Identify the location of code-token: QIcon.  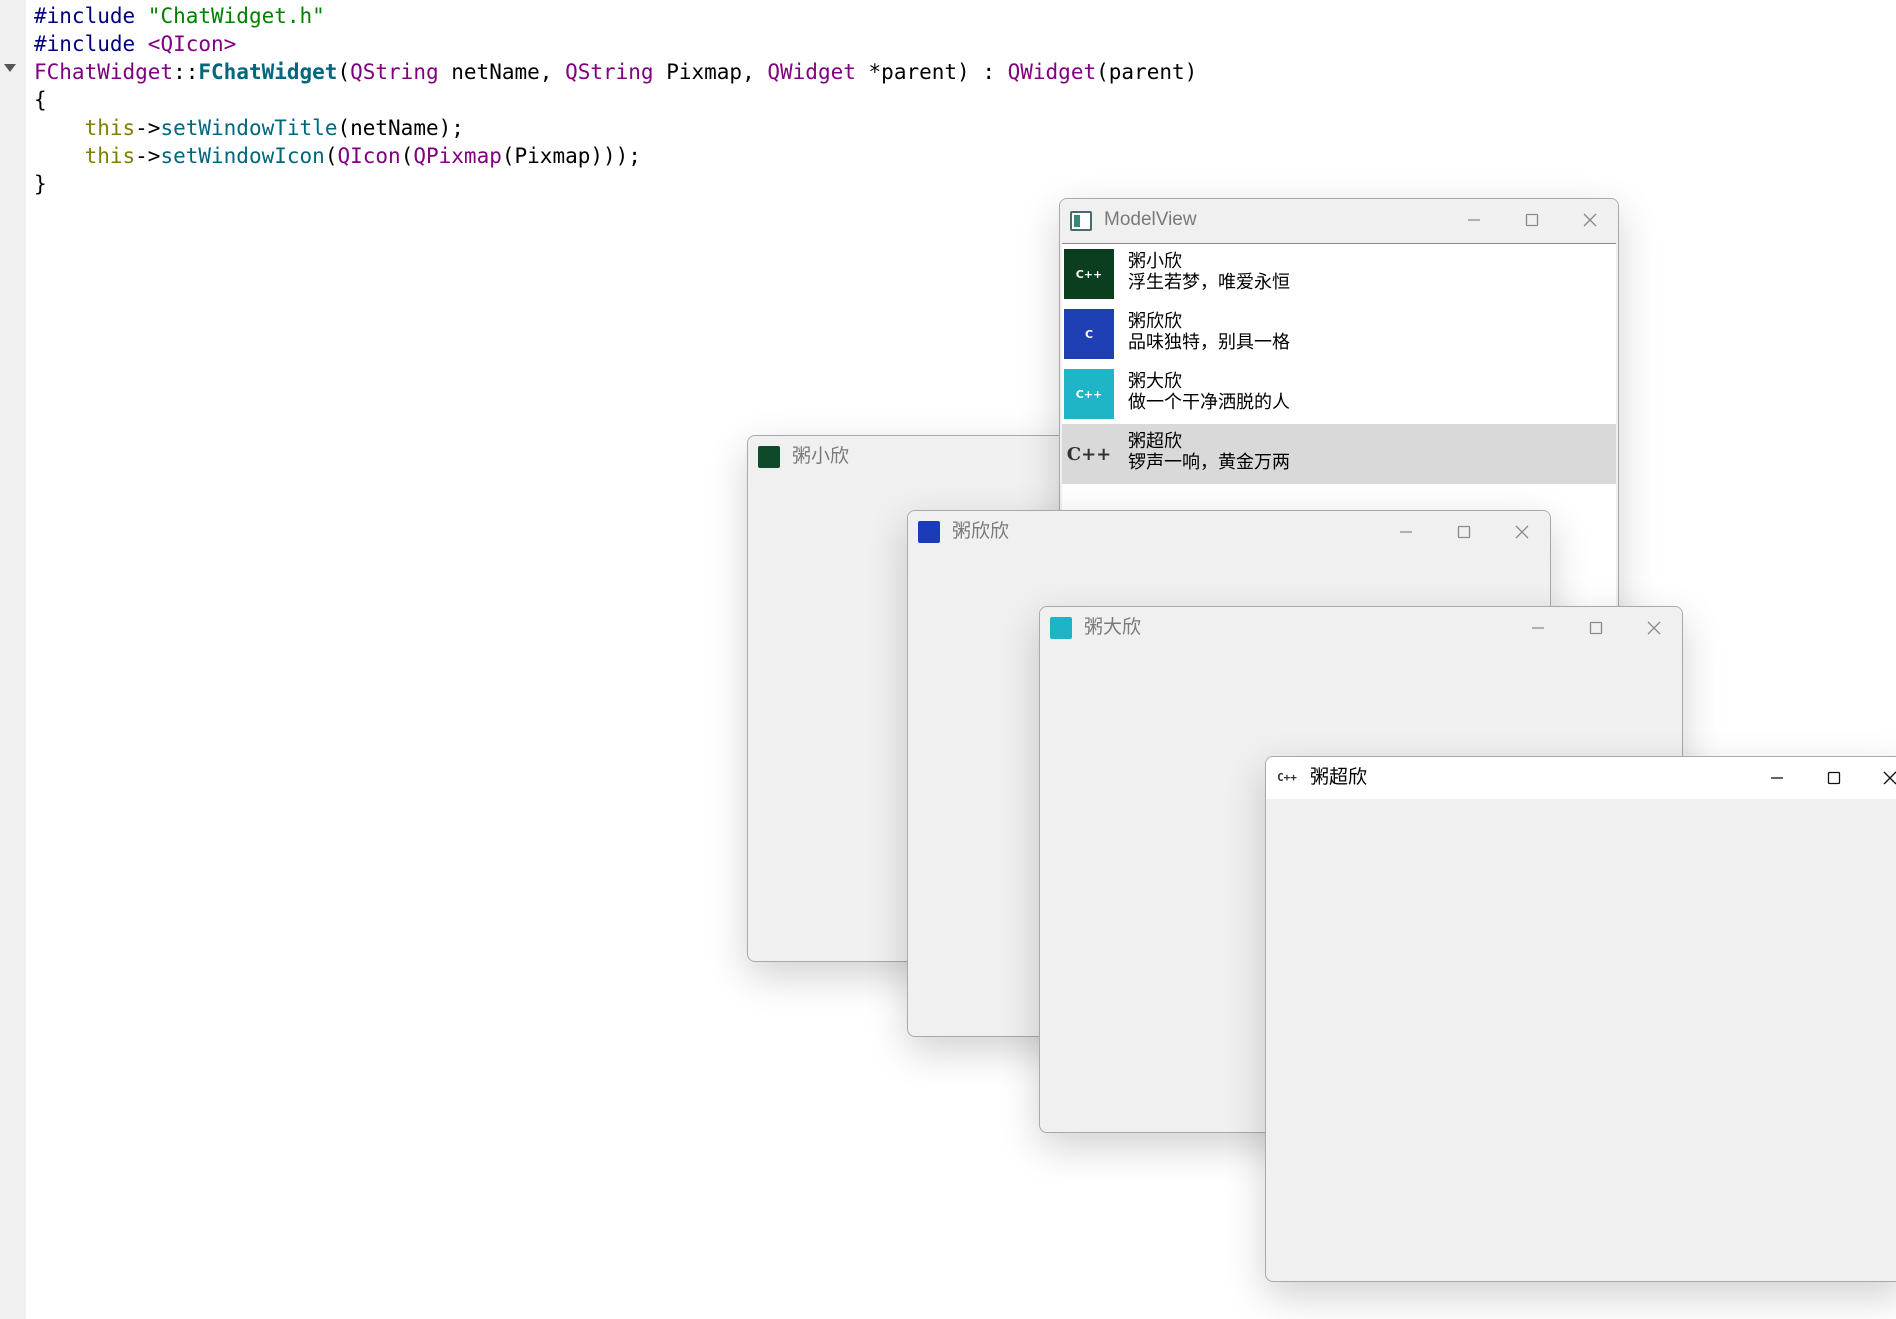
(369, 156).